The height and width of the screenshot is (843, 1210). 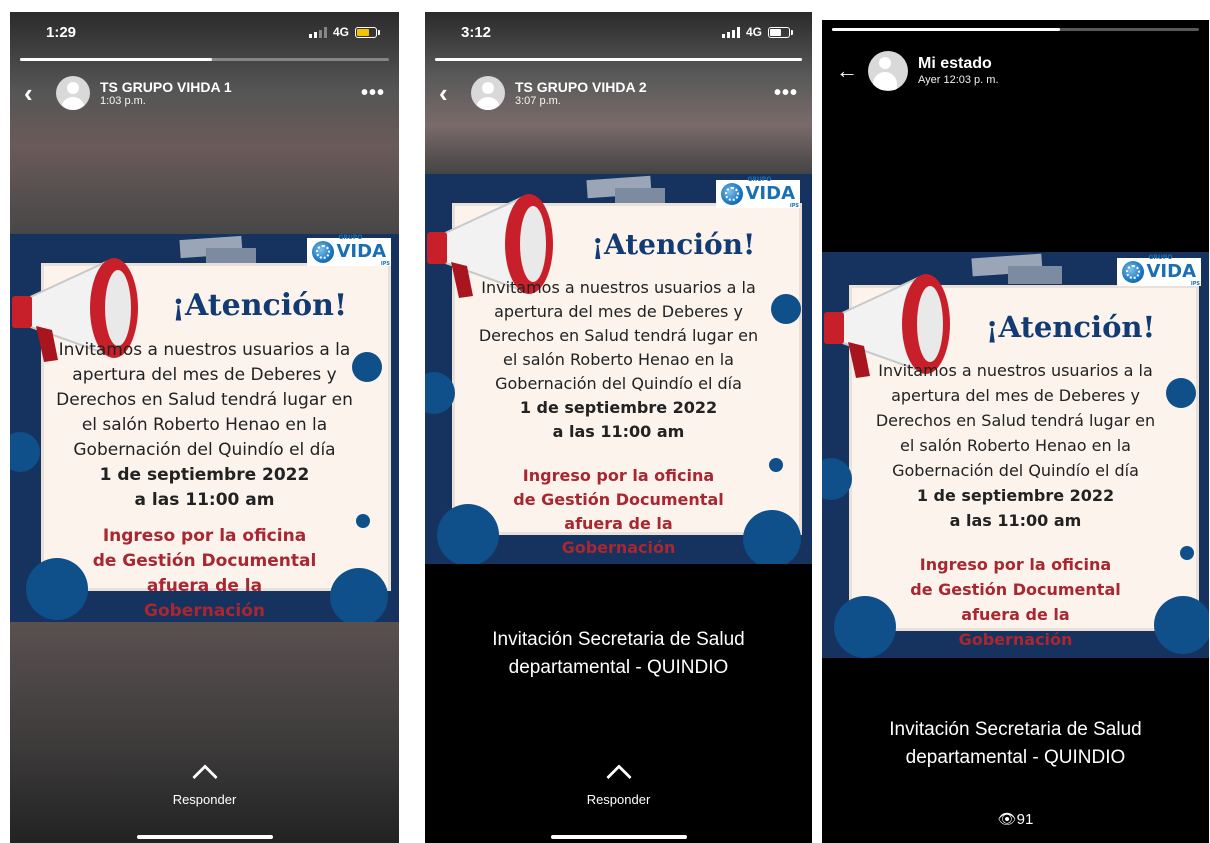 I want to click on status-clock: 3:12, so click(x=476, y=32).